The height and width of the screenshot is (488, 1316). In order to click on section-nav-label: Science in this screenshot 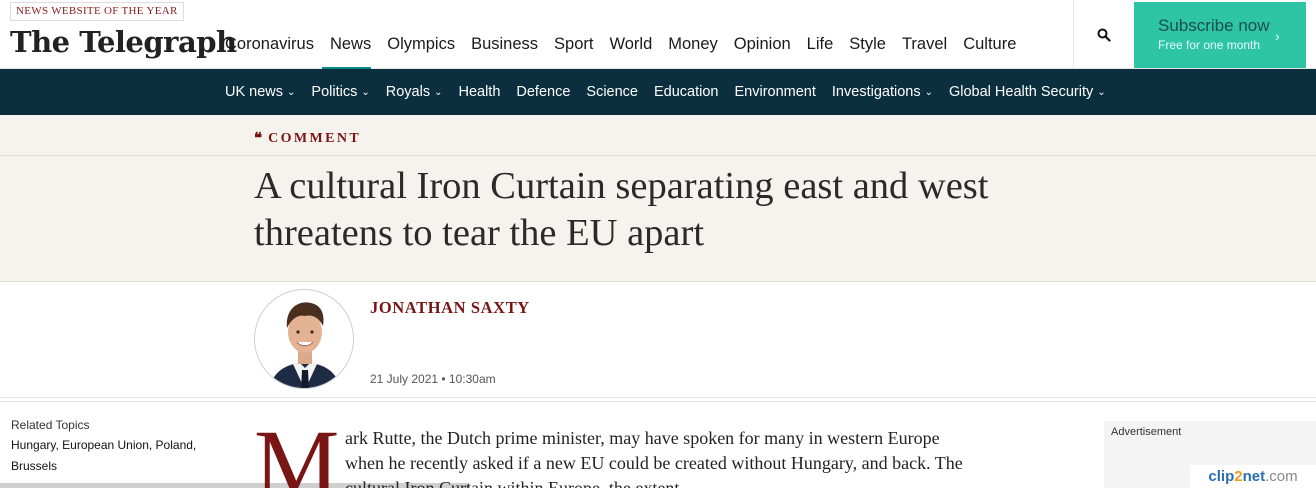, I will do `click(612, 92)`.